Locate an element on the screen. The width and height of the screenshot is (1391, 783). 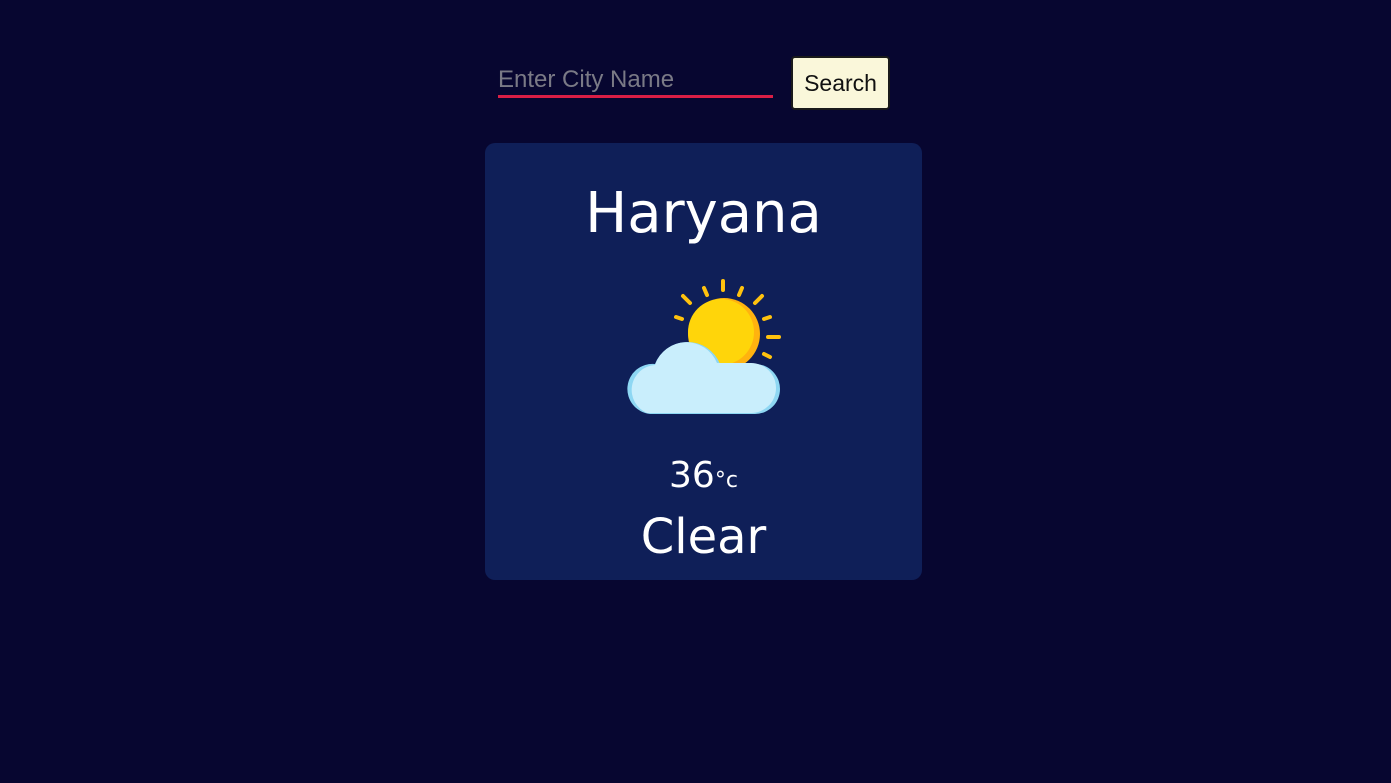
temperature-display: 36°c is located at coordinates (703, 475).